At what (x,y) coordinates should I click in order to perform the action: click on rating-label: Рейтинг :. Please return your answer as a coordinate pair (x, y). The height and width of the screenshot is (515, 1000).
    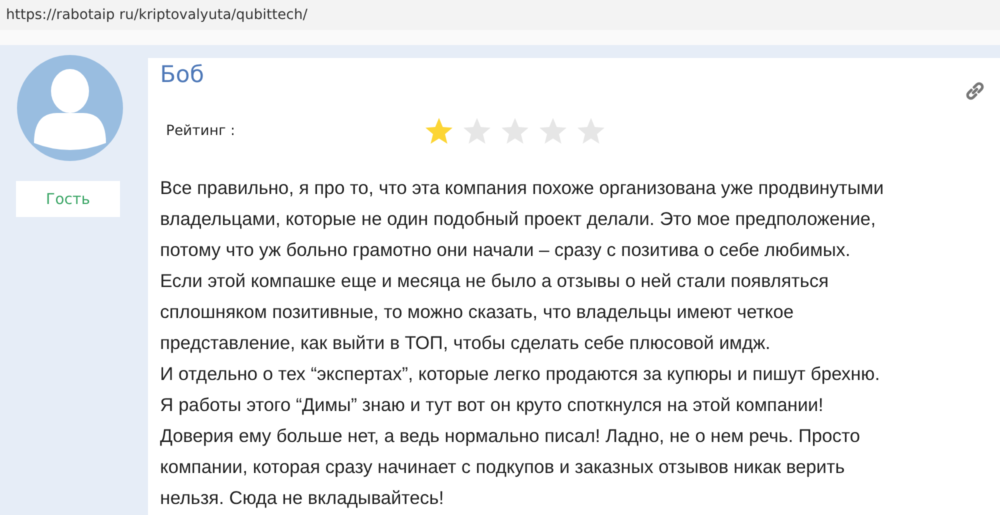
    Looking at the image, I should click on (200, 131).